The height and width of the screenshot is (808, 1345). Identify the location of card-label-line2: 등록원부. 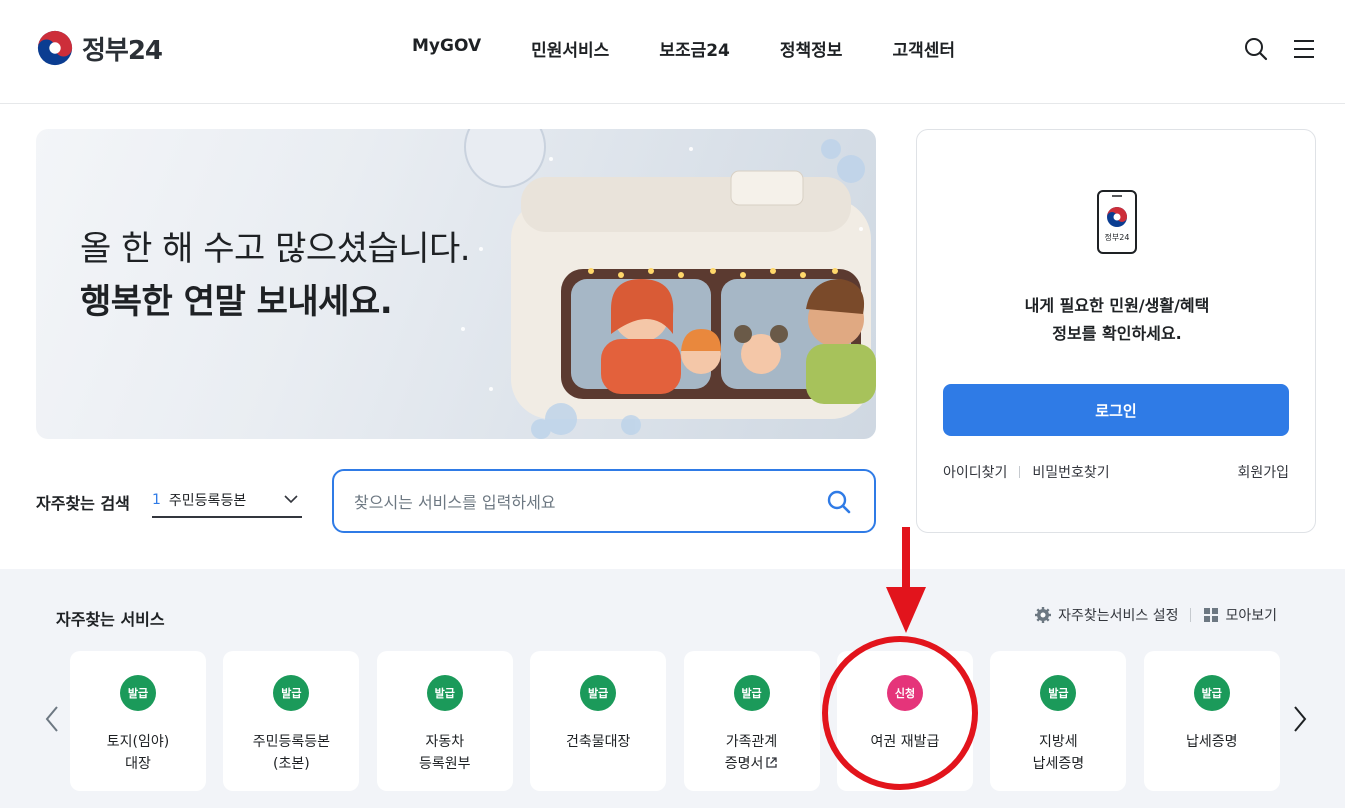
(445, 764).